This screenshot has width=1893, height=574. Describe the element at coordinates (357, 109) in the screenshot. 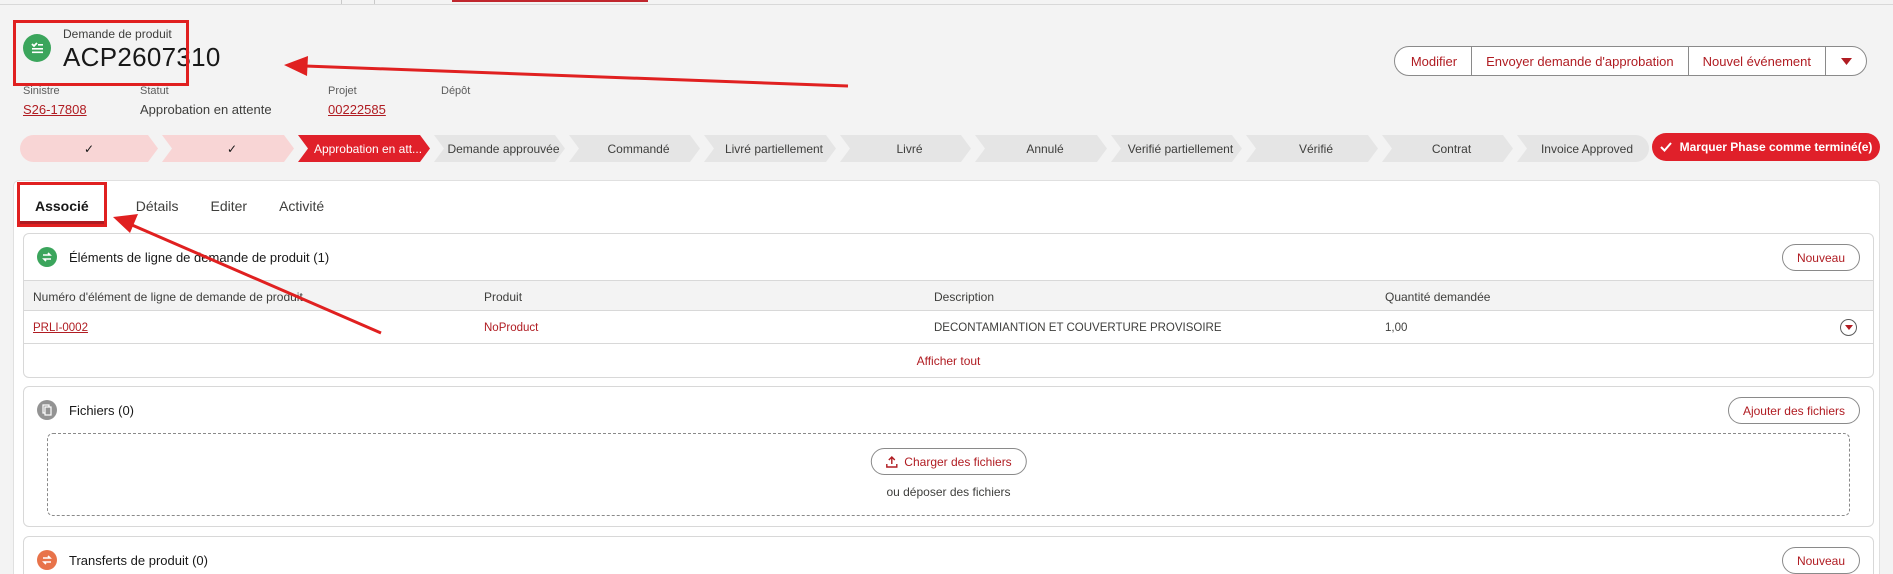

I see `project-link: 00222585` at that location.